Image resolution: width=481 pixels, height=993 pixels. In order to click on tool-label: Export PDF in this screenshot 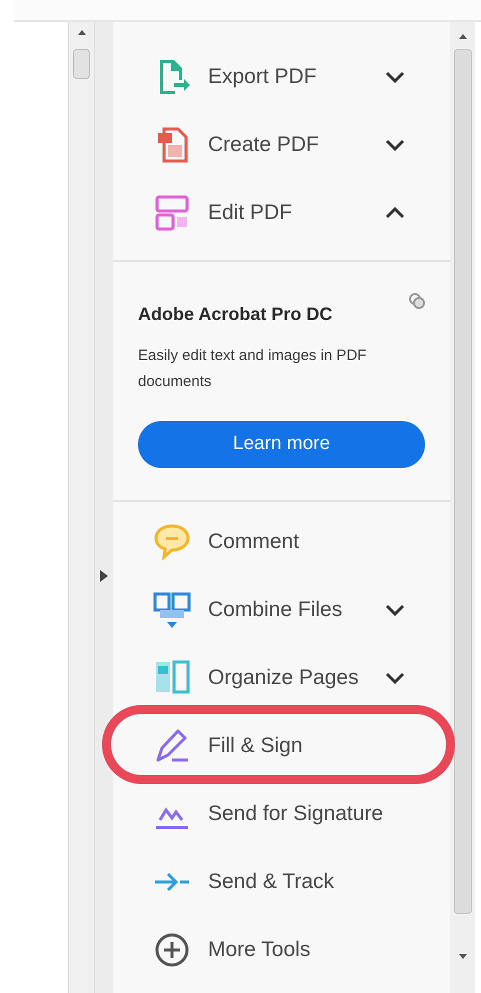, I will do `click(262, 77)`.